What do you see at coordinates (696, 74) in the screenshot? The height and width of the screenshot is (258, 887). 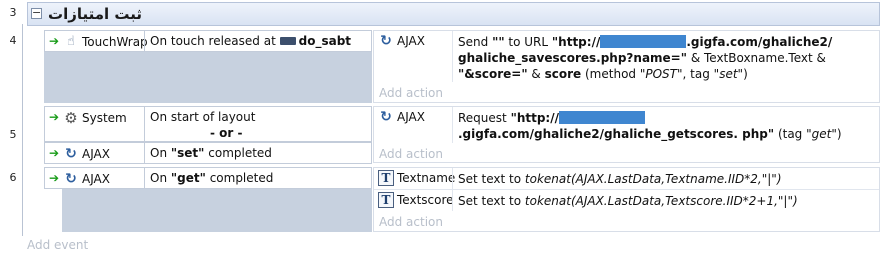 I see `tag-label: , tag` at bounding box center [696, 74].